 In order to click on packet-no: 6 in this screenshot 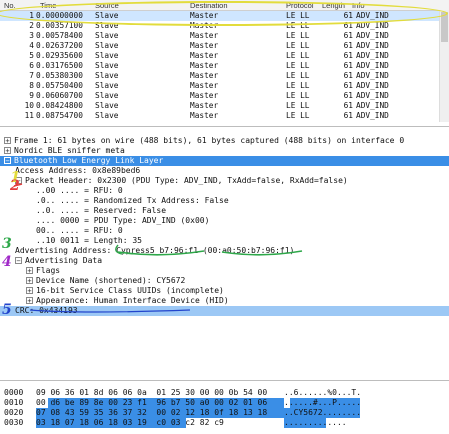, I will do `click(31, 65)`.